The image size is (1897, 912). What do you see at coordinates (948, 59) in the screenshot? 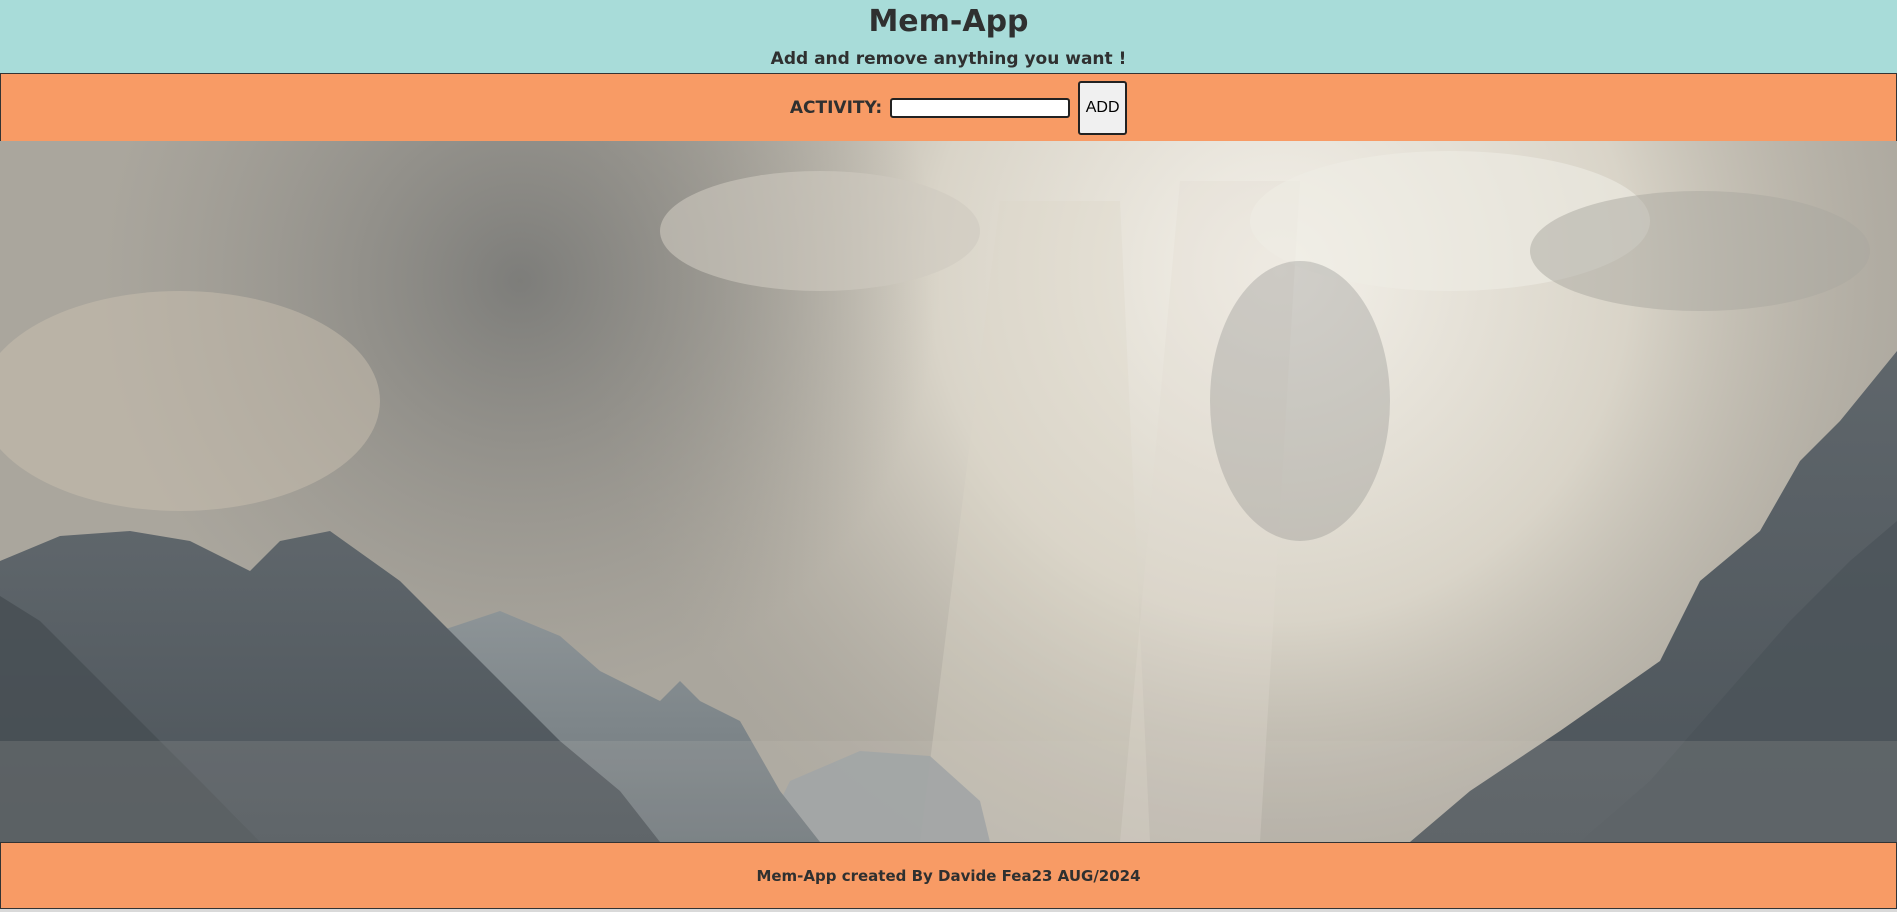
I see `app-subtitle: Add and remove anything you want !` at bounding box center [948, 59].